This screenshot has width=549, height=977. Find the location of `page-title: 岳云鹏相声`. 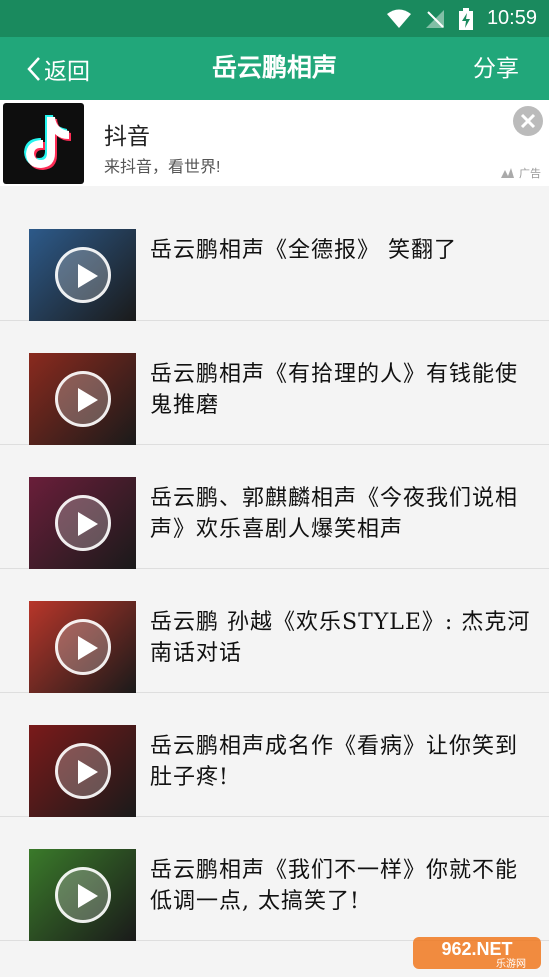

page-title: 岳云鹏相声 is located at coordinates (274, 68).